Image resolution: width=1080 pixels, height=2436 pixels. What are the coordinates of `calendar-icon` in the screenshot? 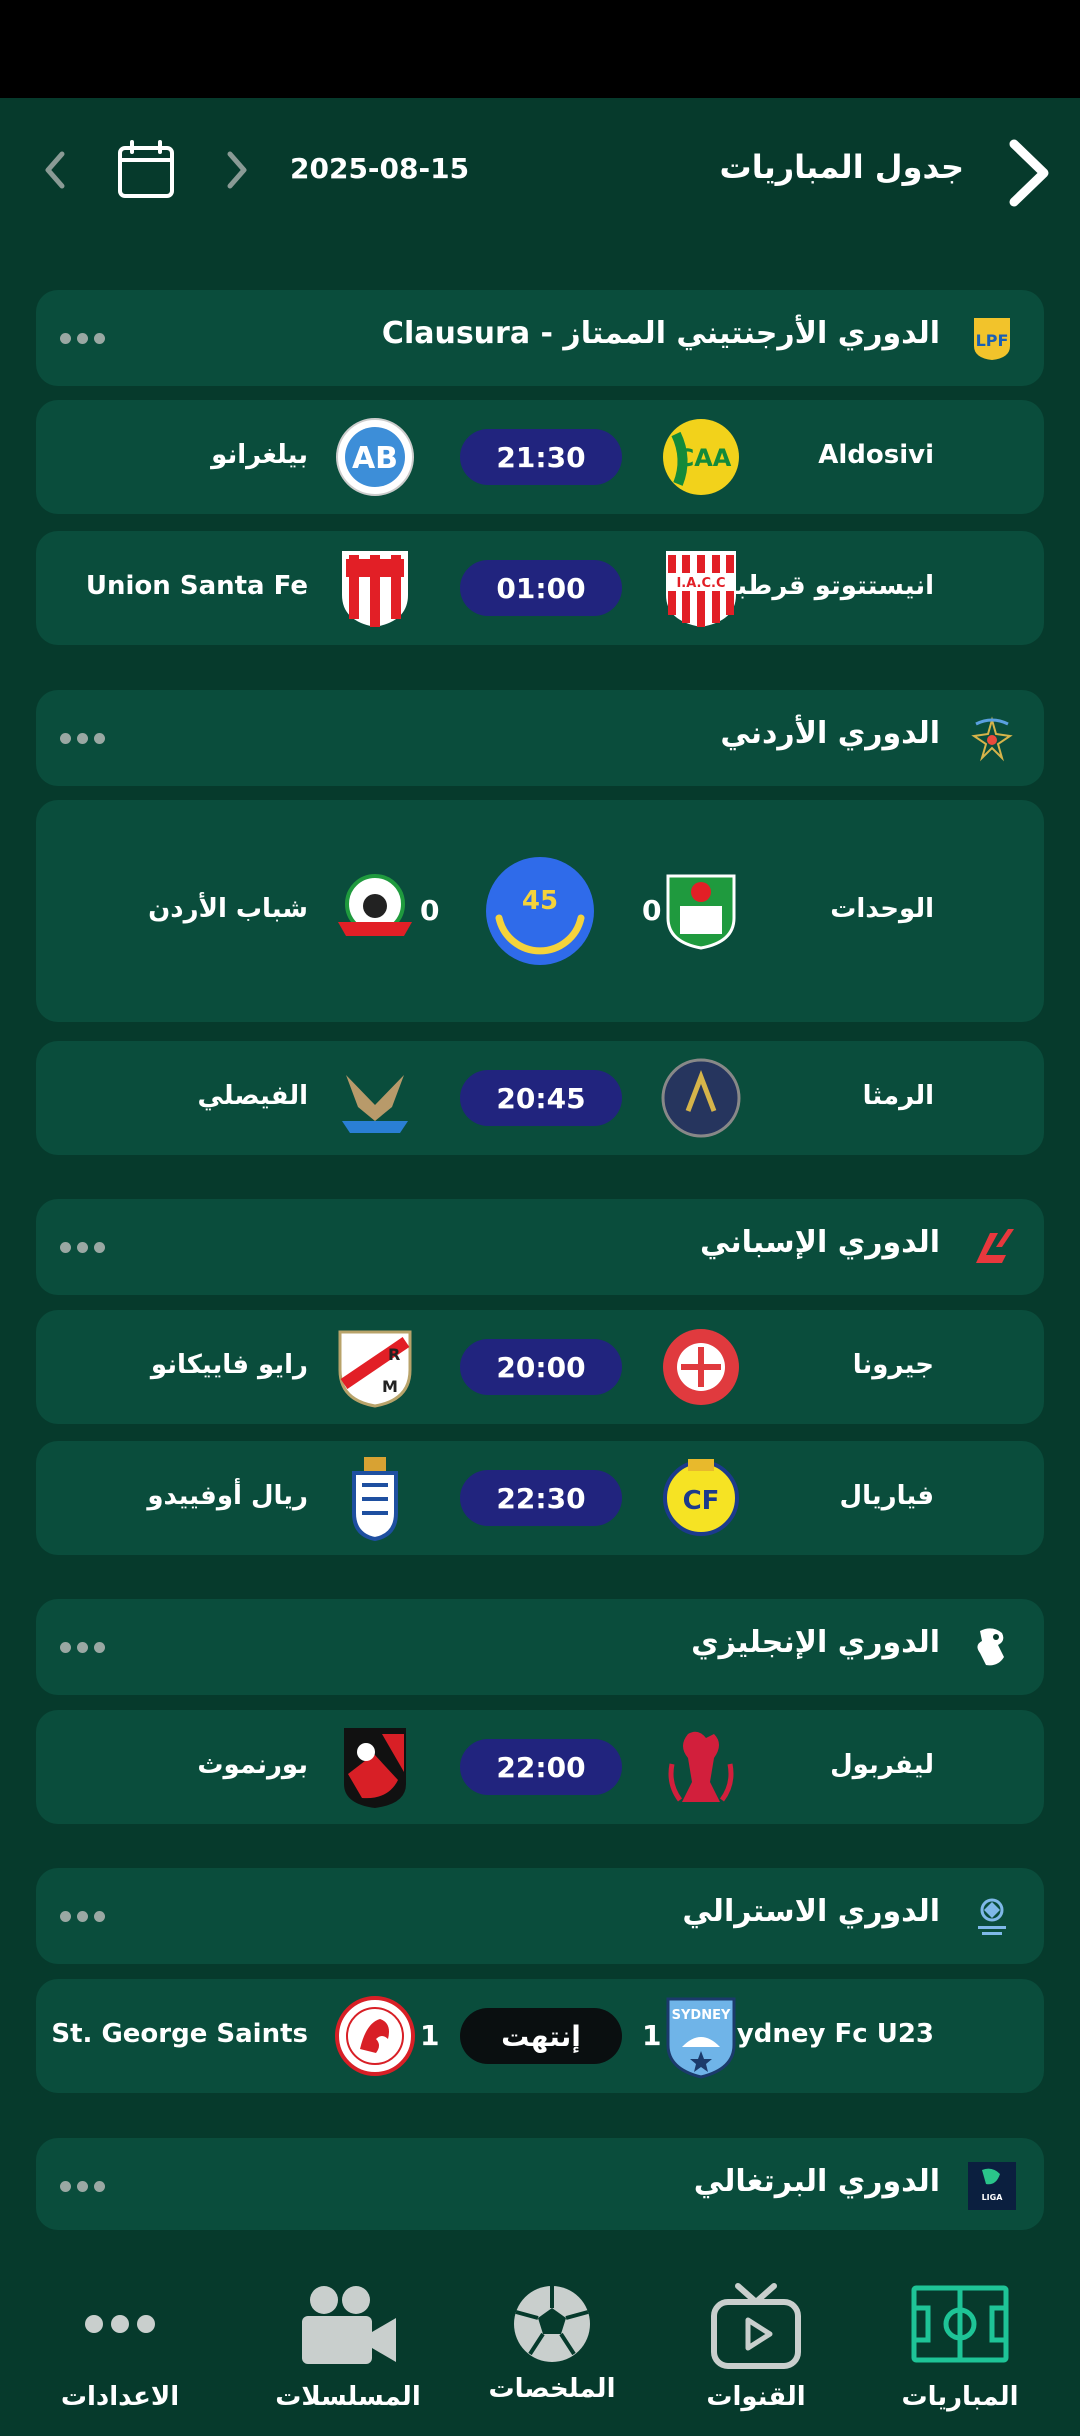 It's located at (146, 170).